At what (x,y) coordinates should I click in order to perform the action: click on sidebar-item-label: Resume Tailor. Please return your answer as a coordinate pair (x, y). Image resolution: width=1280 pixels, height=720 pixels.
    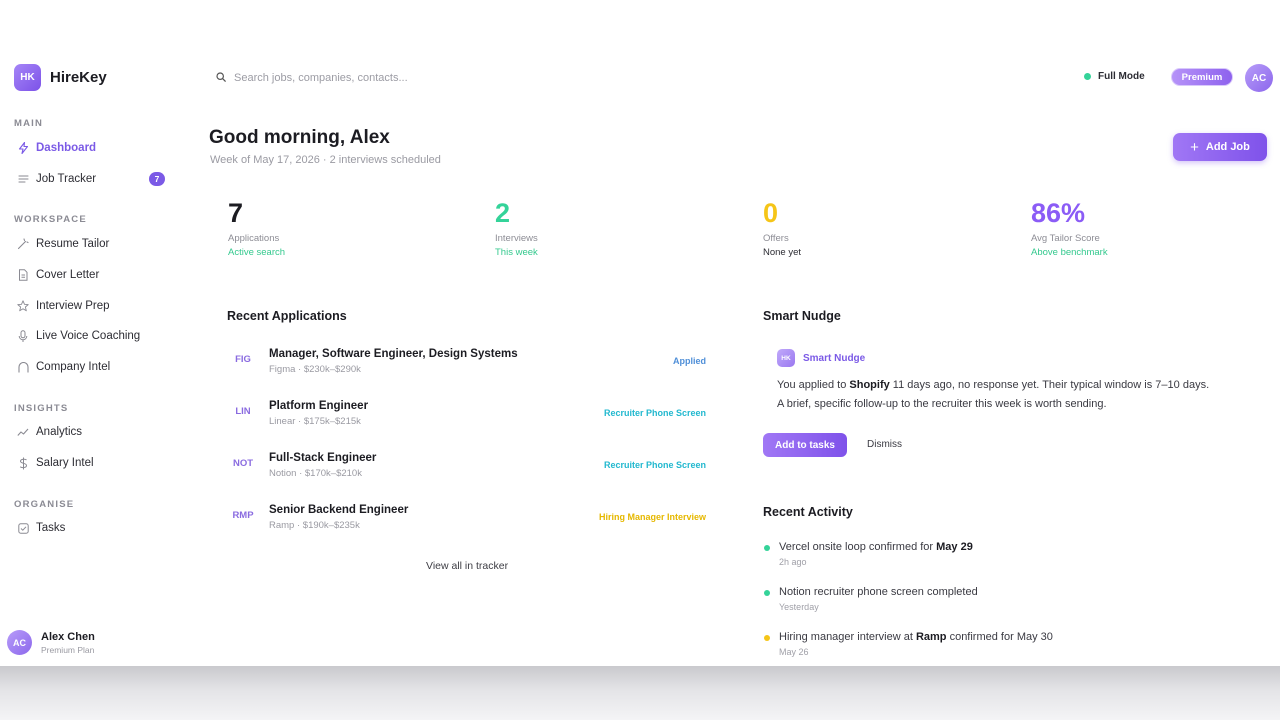
    Looking at the image, I should click on (73, 244).